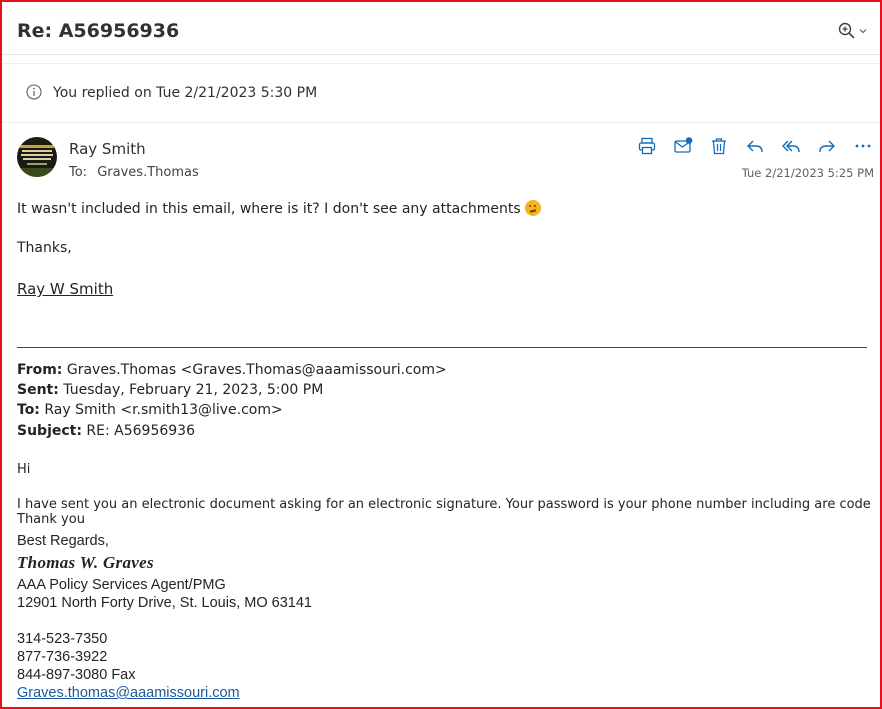 This screenshot has width=882, height=709. I want to click on more-actions-button, so click(863, 146).